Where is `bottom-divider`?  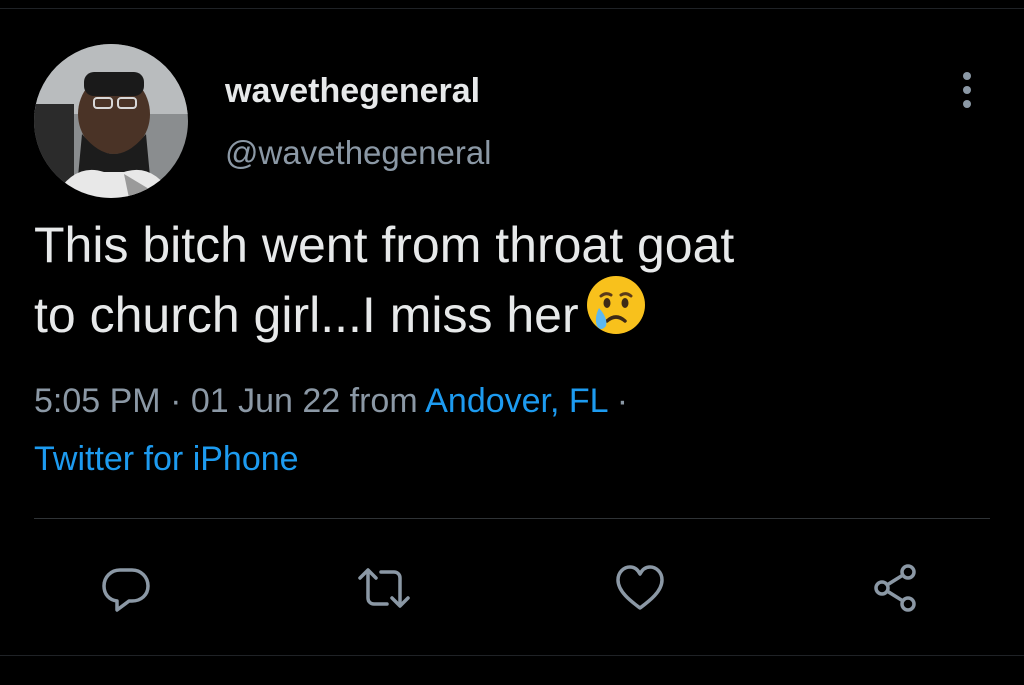 bottom-divider is located at coordinates (512, 655).